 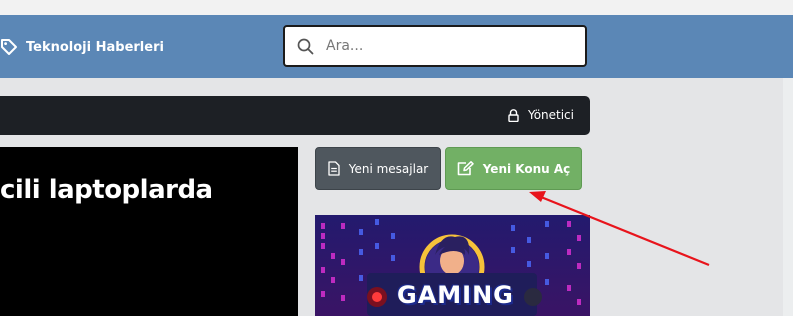 I want to click on new-messages-button: Yeni mesajlar, so click(x=378, y=168).